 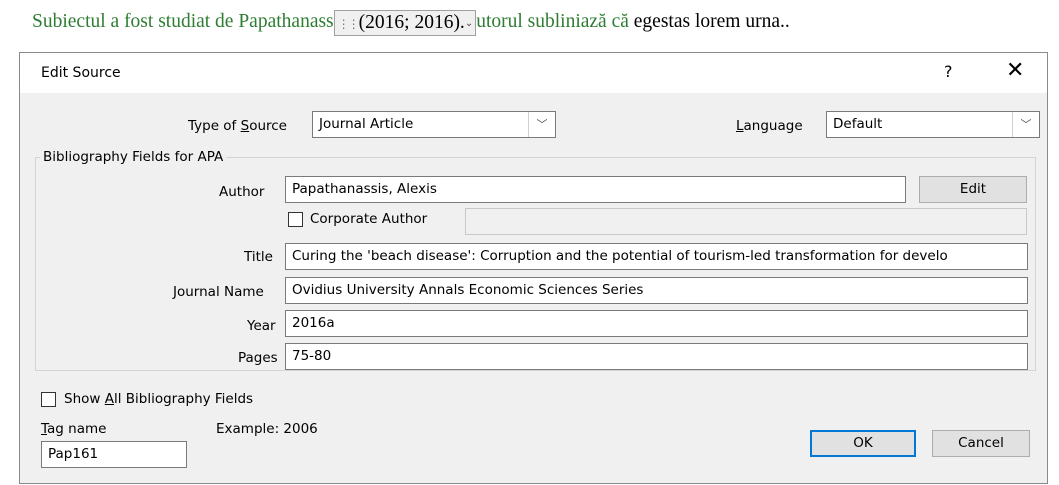 What do you see at coordinates (981, 443) in the screenshot?
I see `cancel-button: Cancel` at bounding box center [981, 443].